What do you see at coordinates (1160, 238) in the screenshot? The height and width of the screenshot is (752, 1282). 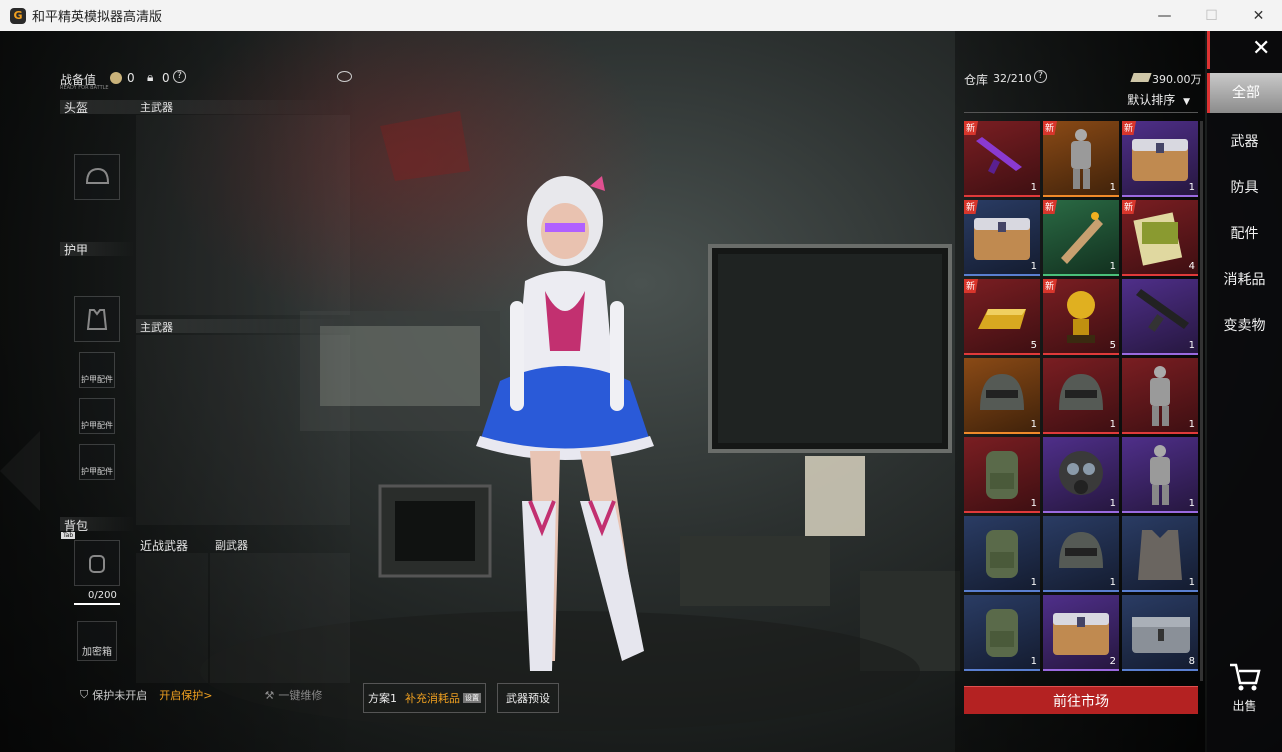 I see `inventory-item: 新4` at bounding box center [1160, 238].